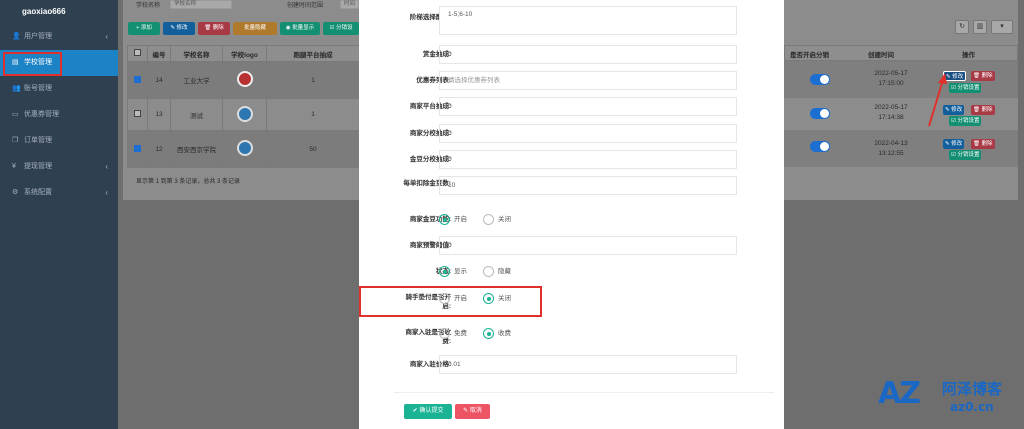  I want to click on yen-icon: ¥, so click(14, 166).